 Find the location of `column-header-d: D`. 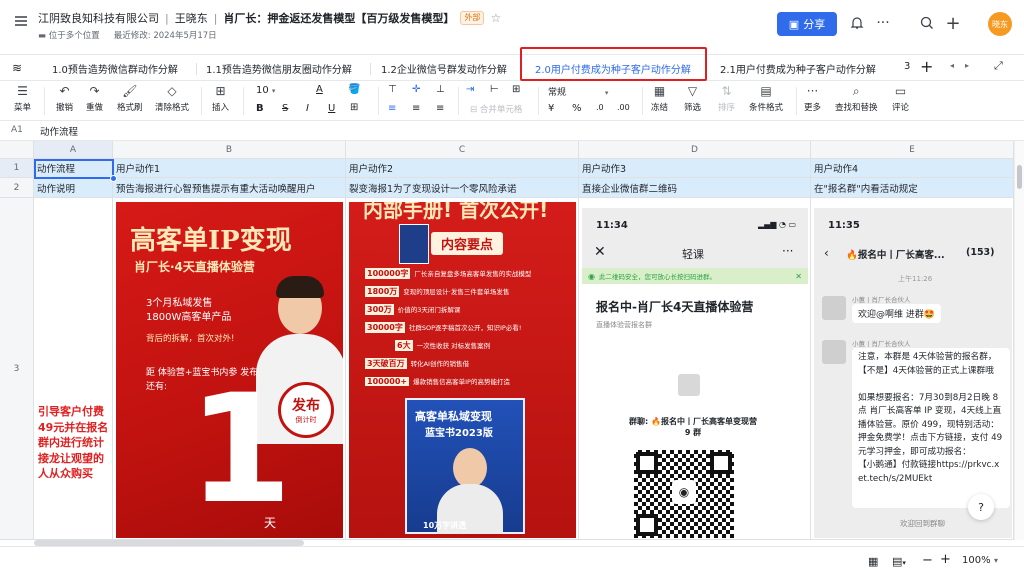

column-header-d: D is located at coordinates (695, 150).